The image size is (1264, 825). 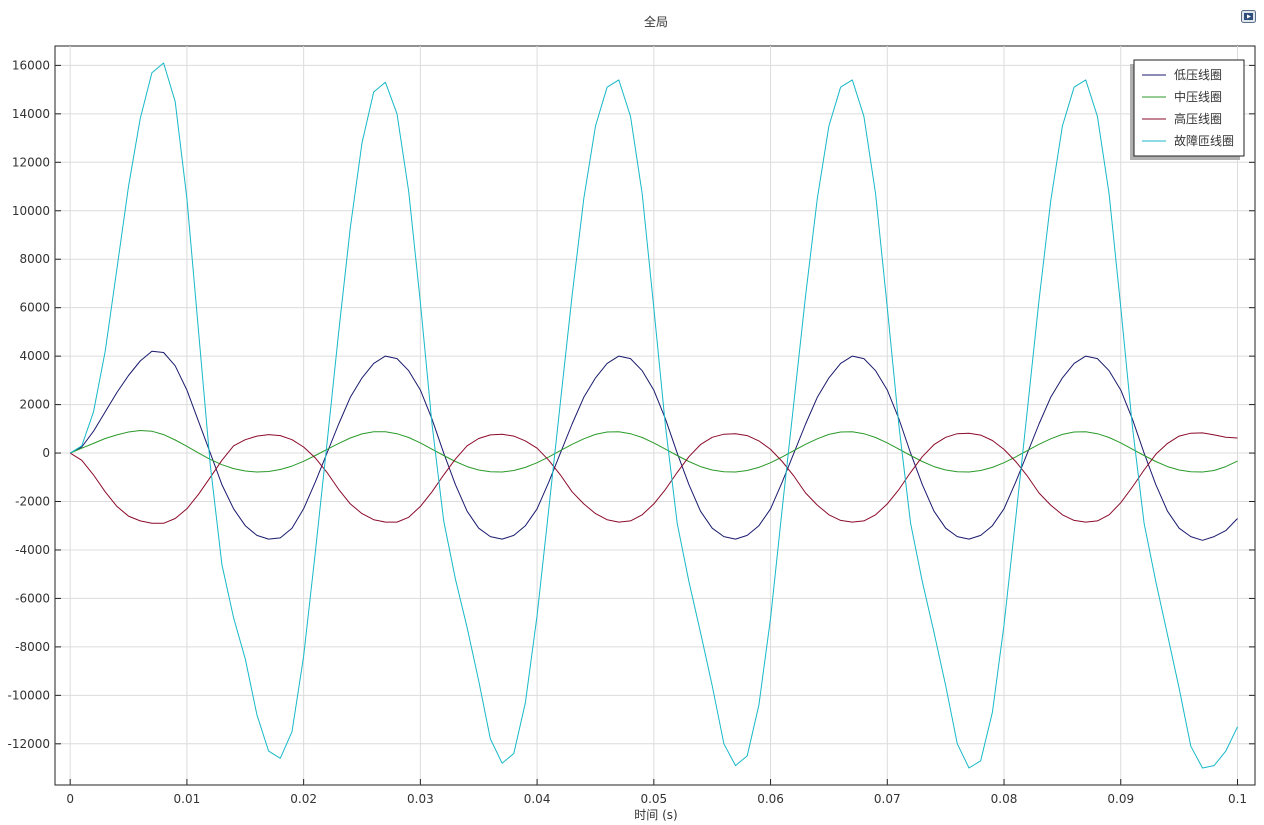 I want to click on y-tick-label: -2000, so click(x=32, y=502).